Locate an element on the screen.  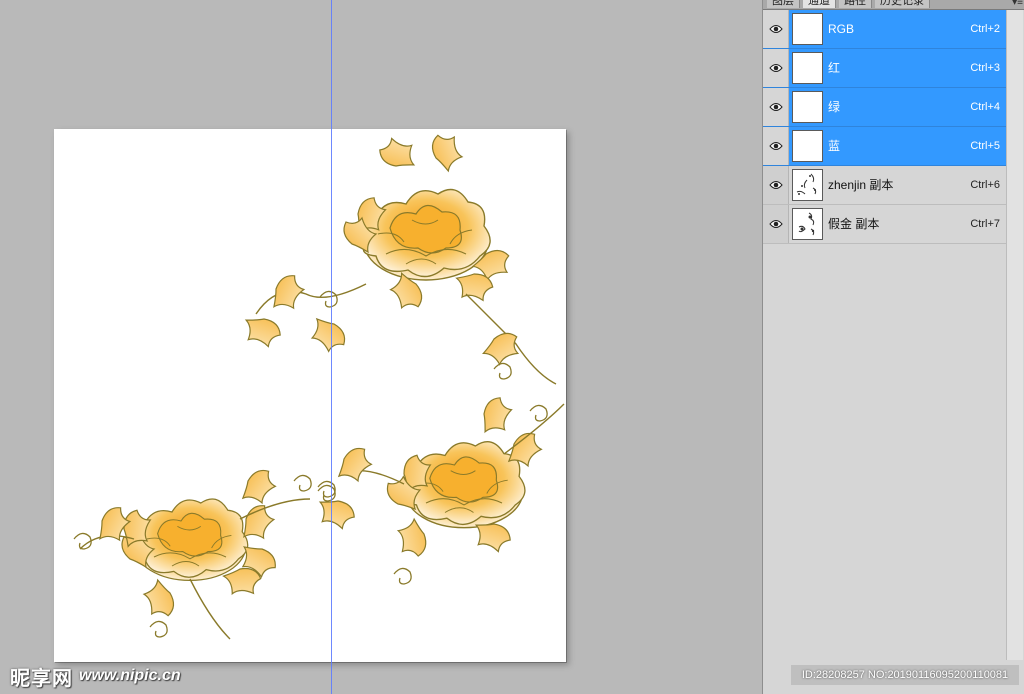
channel-name: 红 is located at coordinates (834, 68).